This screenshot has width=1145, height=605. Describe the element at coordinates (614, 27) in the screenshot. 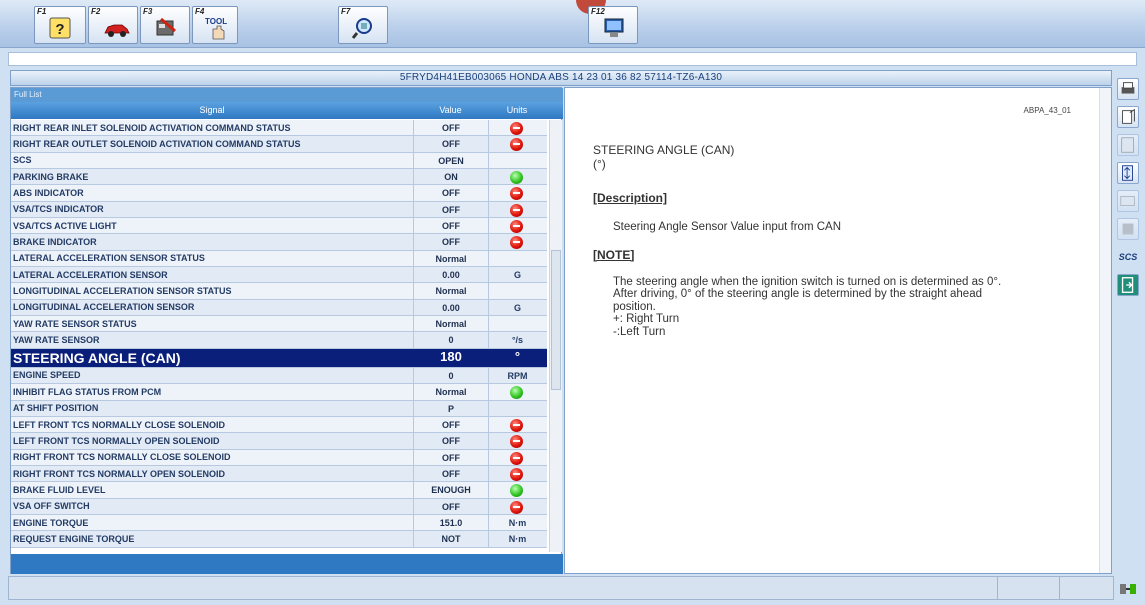

I see `monitor-icon` at that location.